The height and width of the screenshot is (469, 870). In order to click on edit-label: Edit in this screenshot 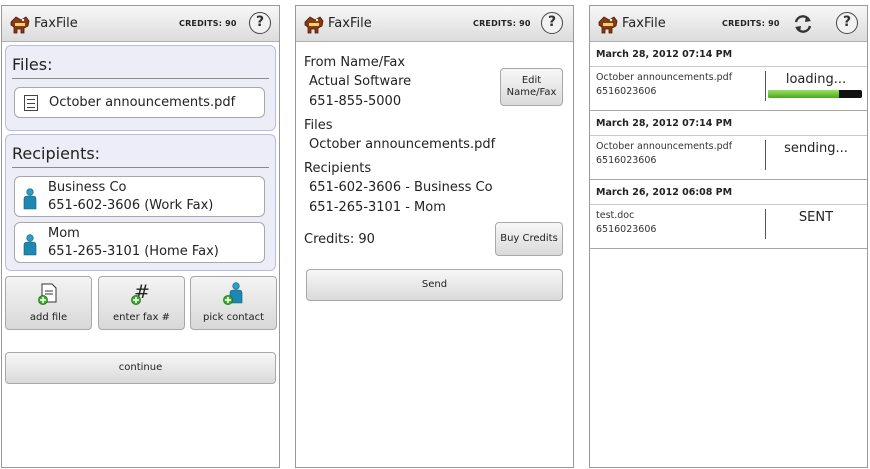, I will do `click(531, 80)`.